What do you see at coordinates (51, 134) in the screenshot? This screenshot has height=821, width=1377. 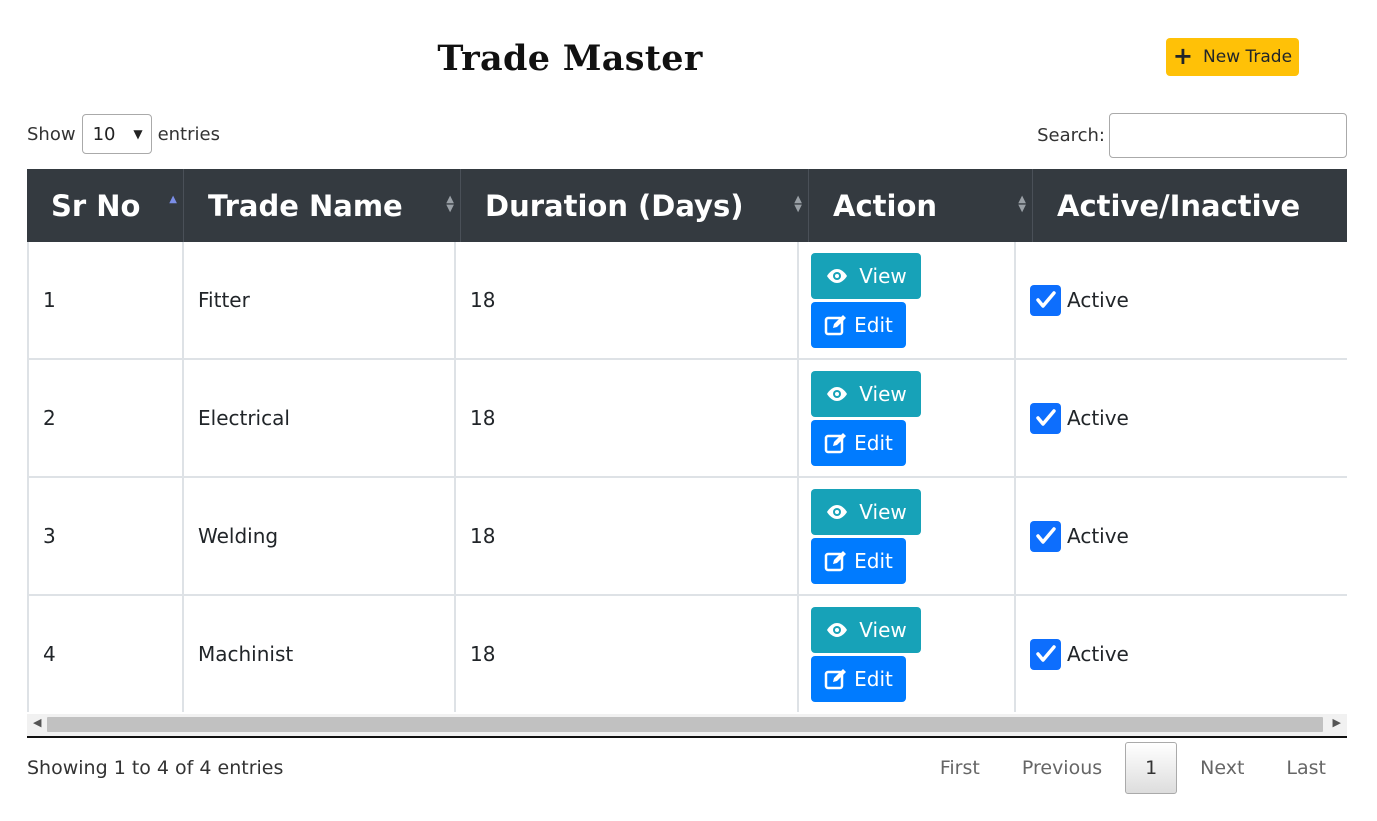 I see `show-label: Show` at bounding box center [51, 134].